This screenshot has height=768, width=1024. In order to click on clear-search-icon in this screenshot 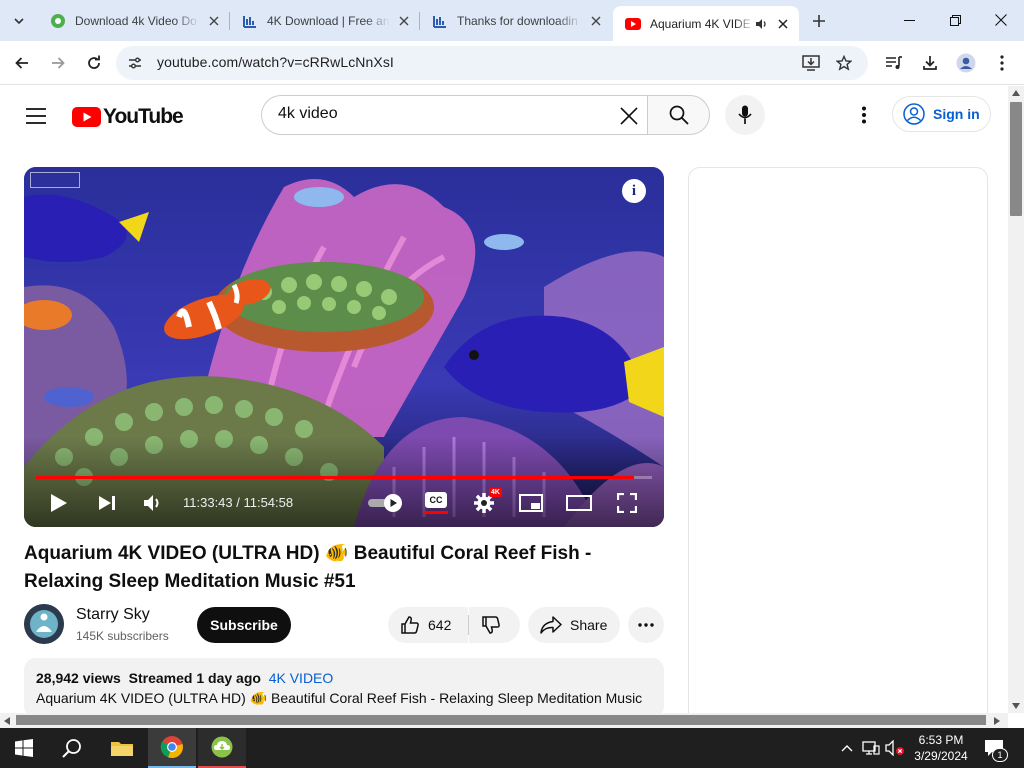, I will do `click(629, 116)`.